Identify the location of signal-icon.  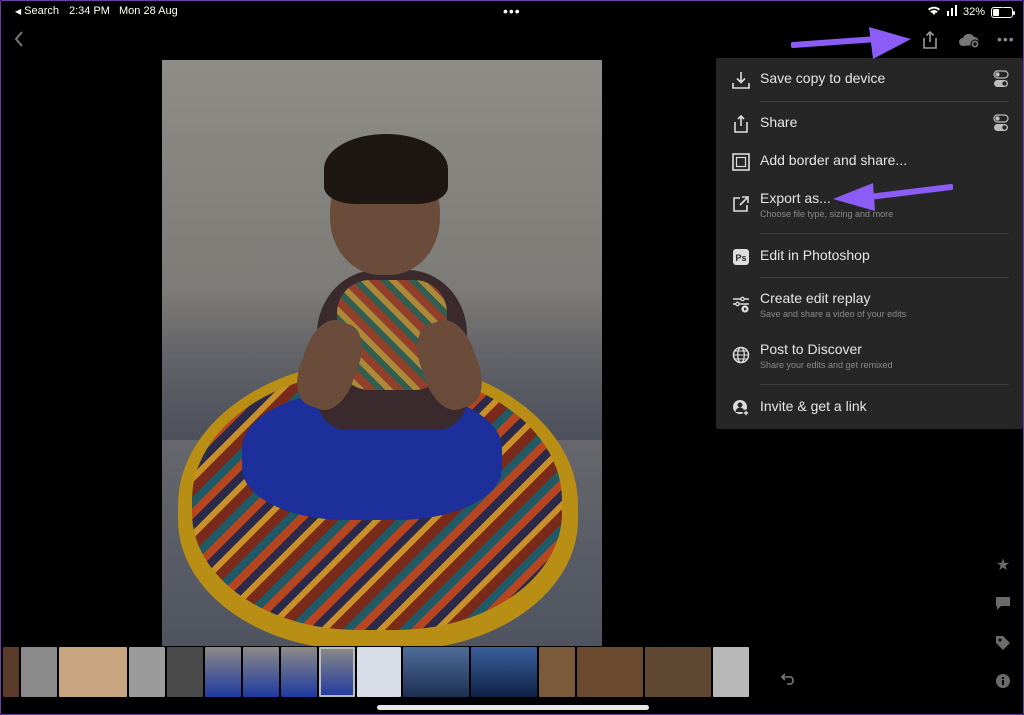
(951, 12).